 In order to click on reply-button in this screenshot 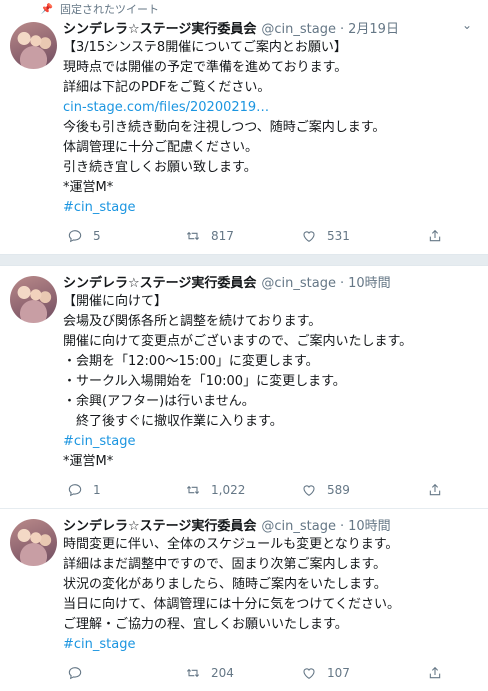, I will do `click(126, 673)`.